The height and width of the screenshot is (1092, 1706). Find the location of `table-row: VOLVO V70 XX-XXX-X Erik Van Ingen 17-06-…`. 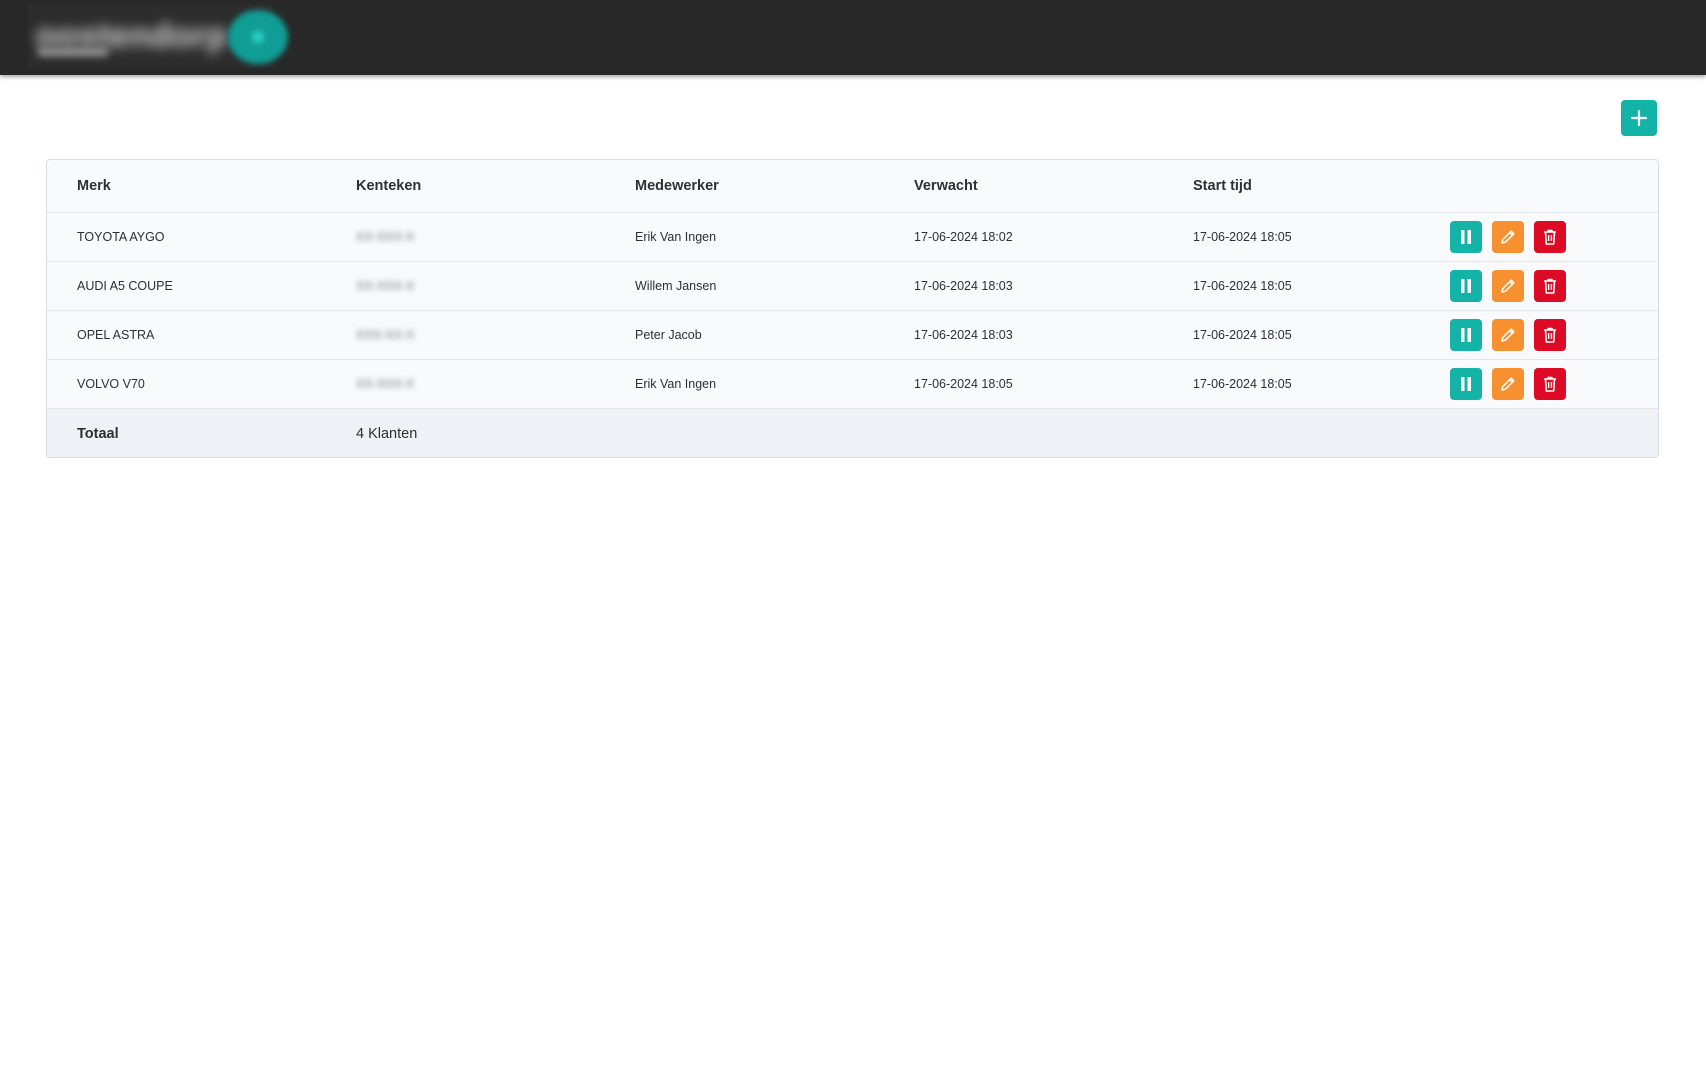

table-row: VOLVO V70 XX-XXX-X Erik Van Ingen 17-06-… is located at coordinates (852, 384).